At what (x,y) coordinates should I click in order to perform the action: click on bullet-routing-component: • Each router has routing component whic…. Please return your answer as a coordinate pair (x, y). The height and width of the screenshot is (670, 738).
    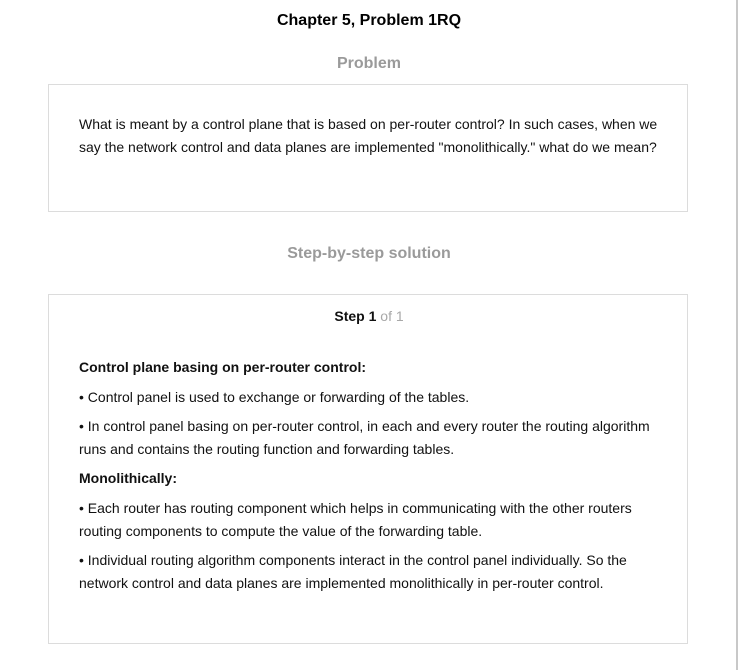
    Looking at the image, I should click on (355, 519).